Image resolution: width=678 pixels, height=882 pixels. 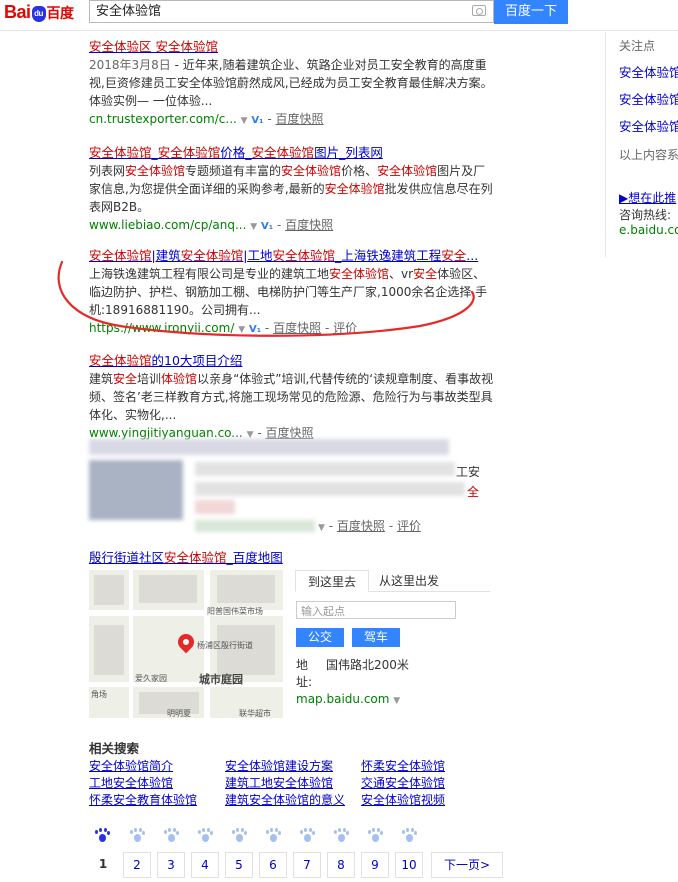 What do you see at coordinates (143, 800) in the screenshot?
I see `related-link: 怀柔安全教育体验馆` at bounding box center [143, 800].